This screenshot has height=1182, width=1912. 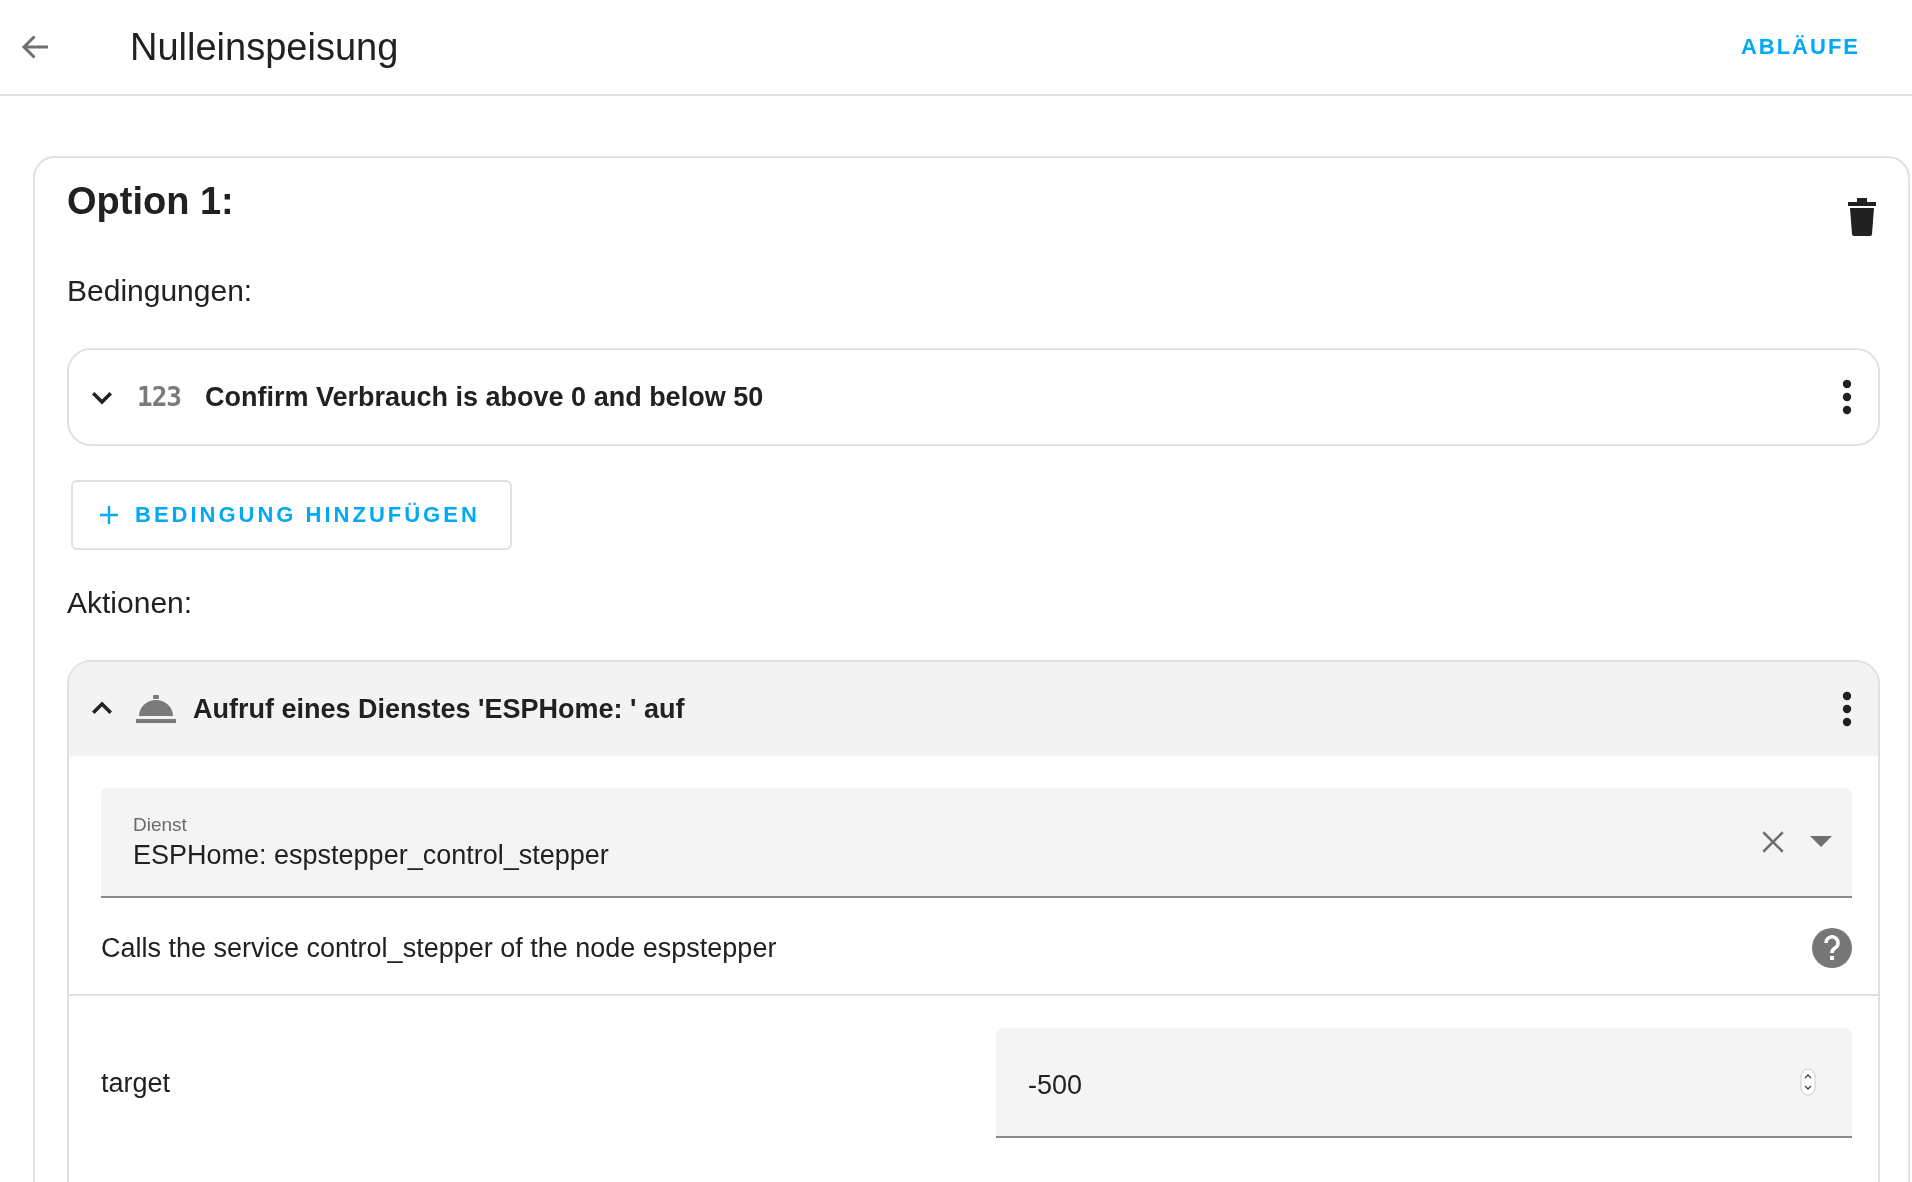 I want to click on field-value: ESPHome: espstepper_control_stepper, so click(x=371, y=855).